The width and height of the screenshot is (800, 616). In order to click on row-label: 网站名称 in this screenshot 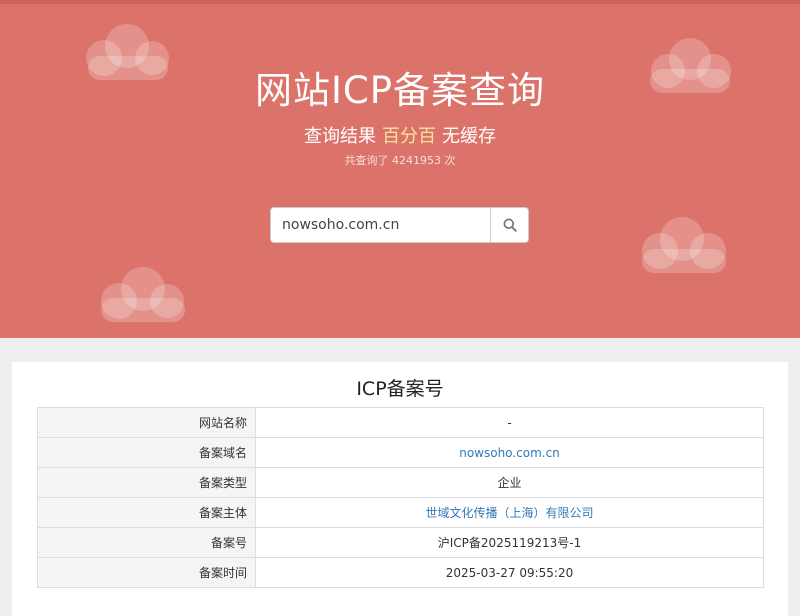, I will do `click(146, 422)`.